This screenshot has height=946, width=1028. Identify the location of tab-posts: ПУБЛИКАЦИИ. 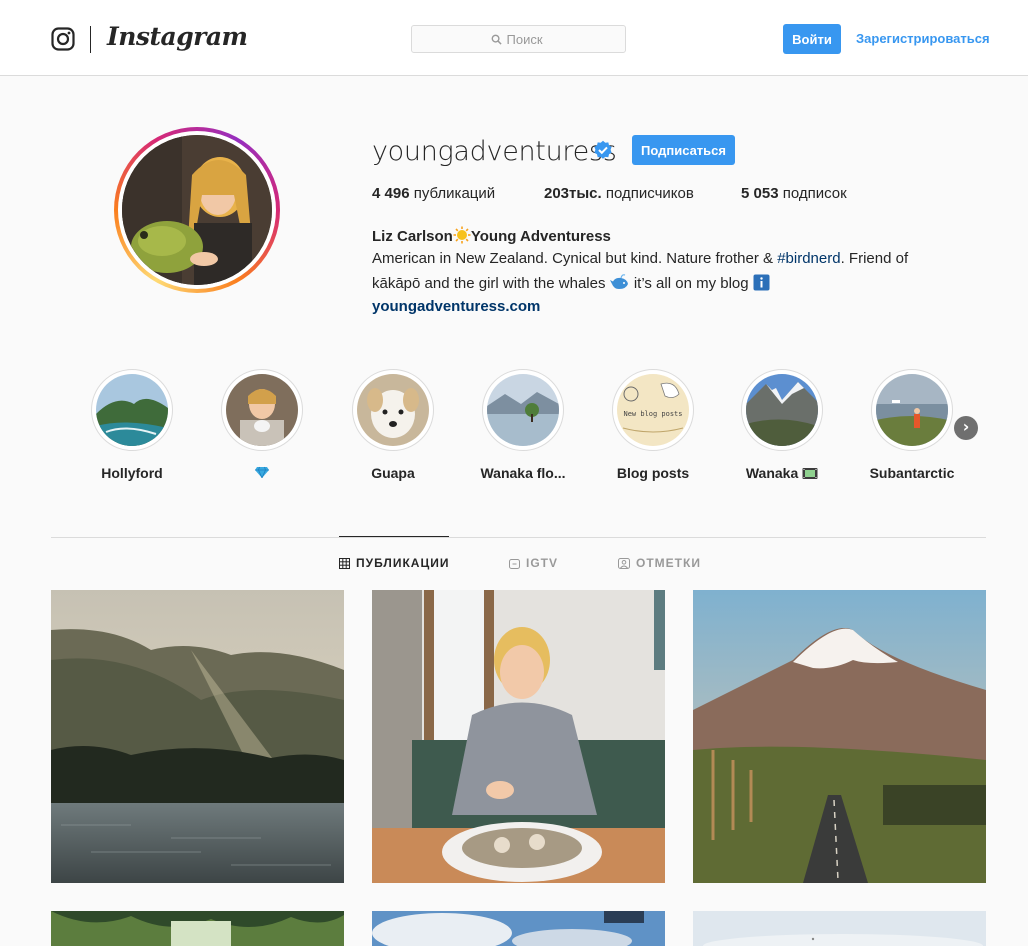
(394, 563).